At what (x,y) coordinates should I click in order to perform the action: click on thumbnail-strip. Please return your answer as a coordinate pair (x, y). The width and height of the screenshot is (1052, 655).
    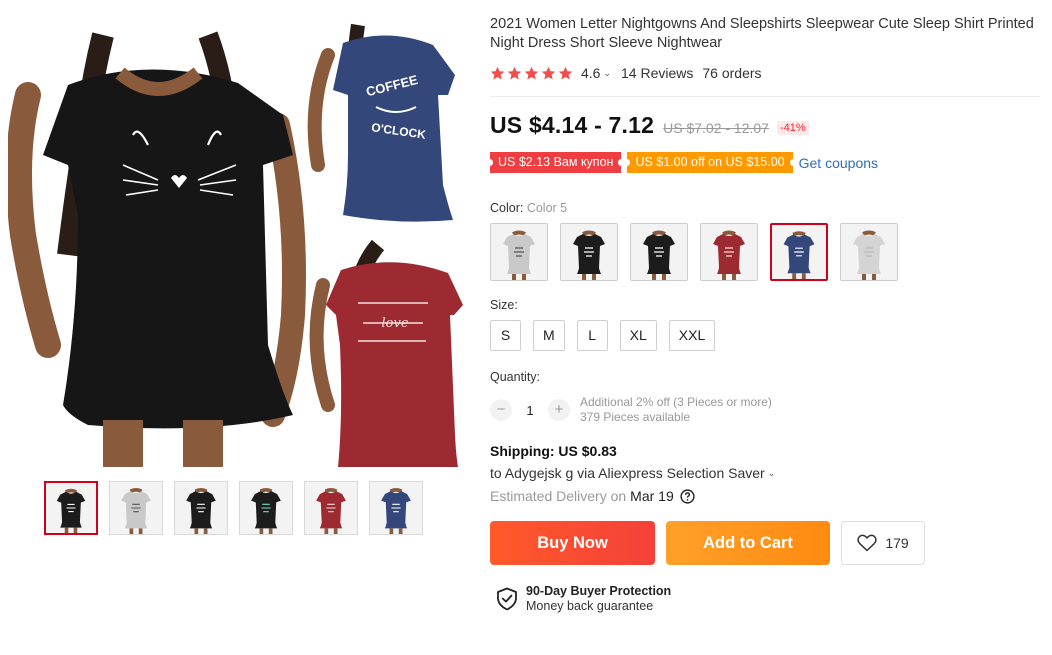
    Looking at the image, I should click on (233, 508).